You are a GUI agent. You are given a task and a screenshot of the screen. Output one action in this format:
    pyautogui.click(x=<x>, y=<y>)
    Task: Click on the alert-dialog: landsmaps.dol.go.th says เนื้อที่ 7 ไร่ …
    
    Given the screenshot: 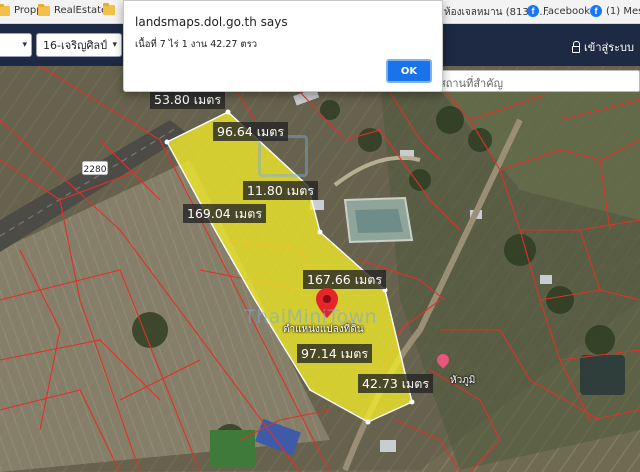 What is the action you would take?
    pyautogui.click(x=283, y=46)
    